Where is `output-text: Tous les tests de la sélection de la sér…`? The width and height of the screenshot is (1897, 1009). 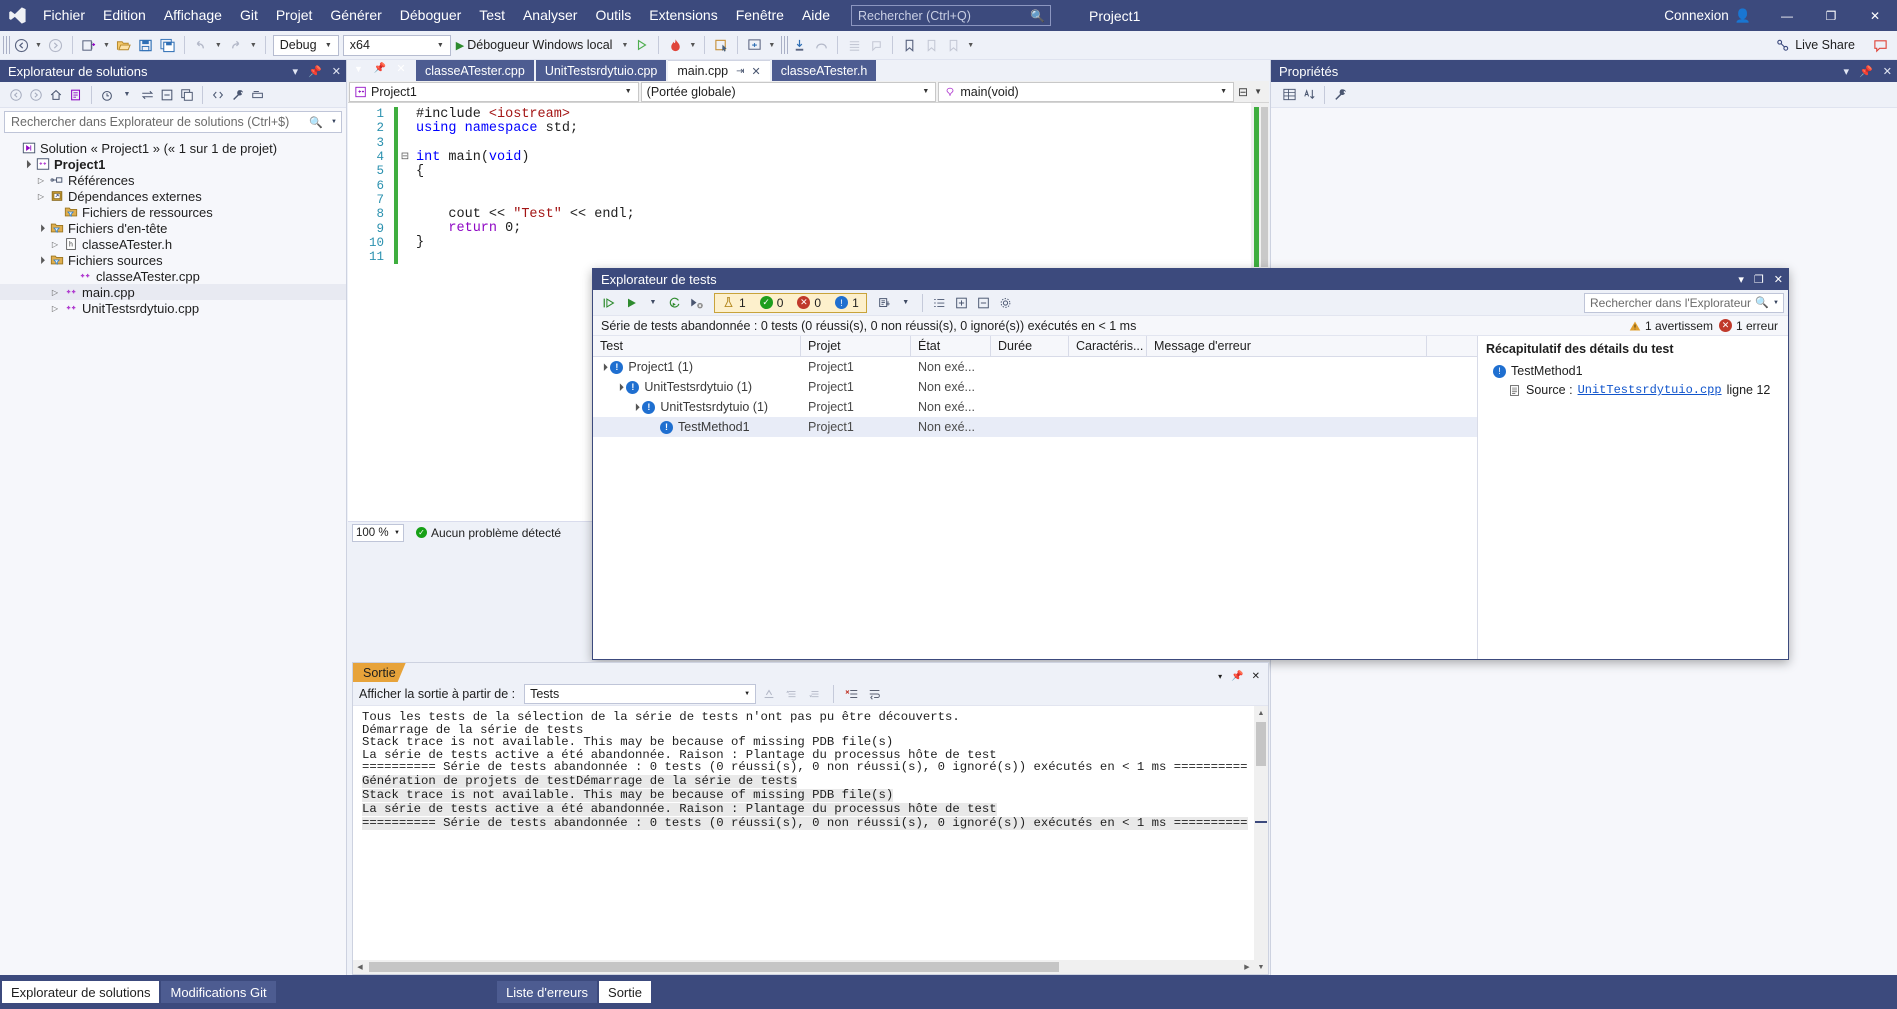 output-text: Tous les tests de la sélection de la sér… is located at coordinates (810, 768).